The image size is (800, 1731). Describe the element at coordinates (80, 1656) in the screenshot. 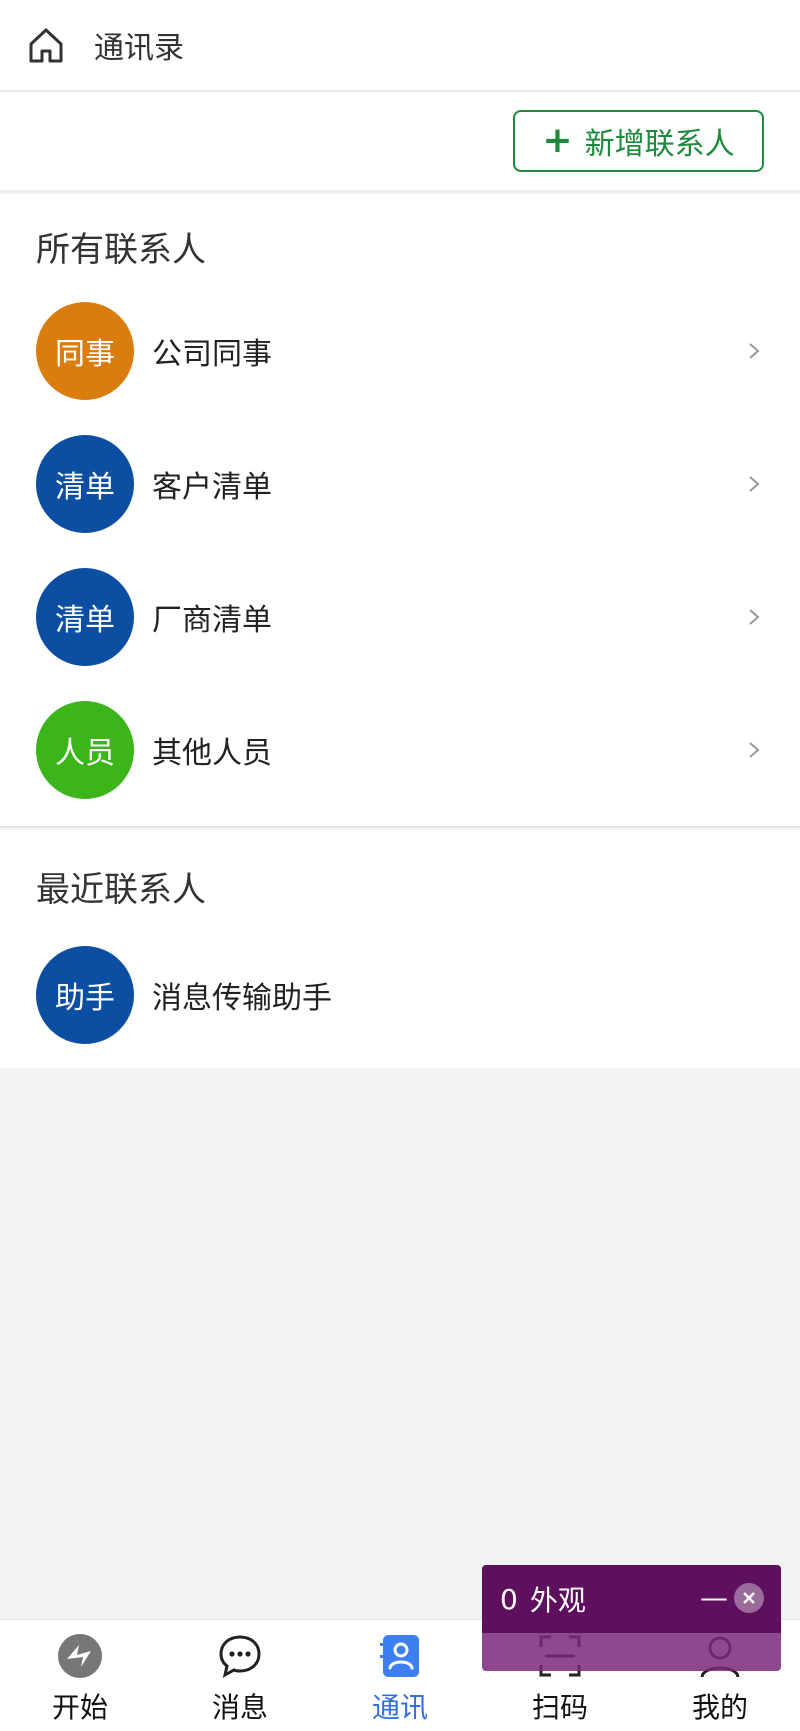

I see `start-logo-icon` at that location.